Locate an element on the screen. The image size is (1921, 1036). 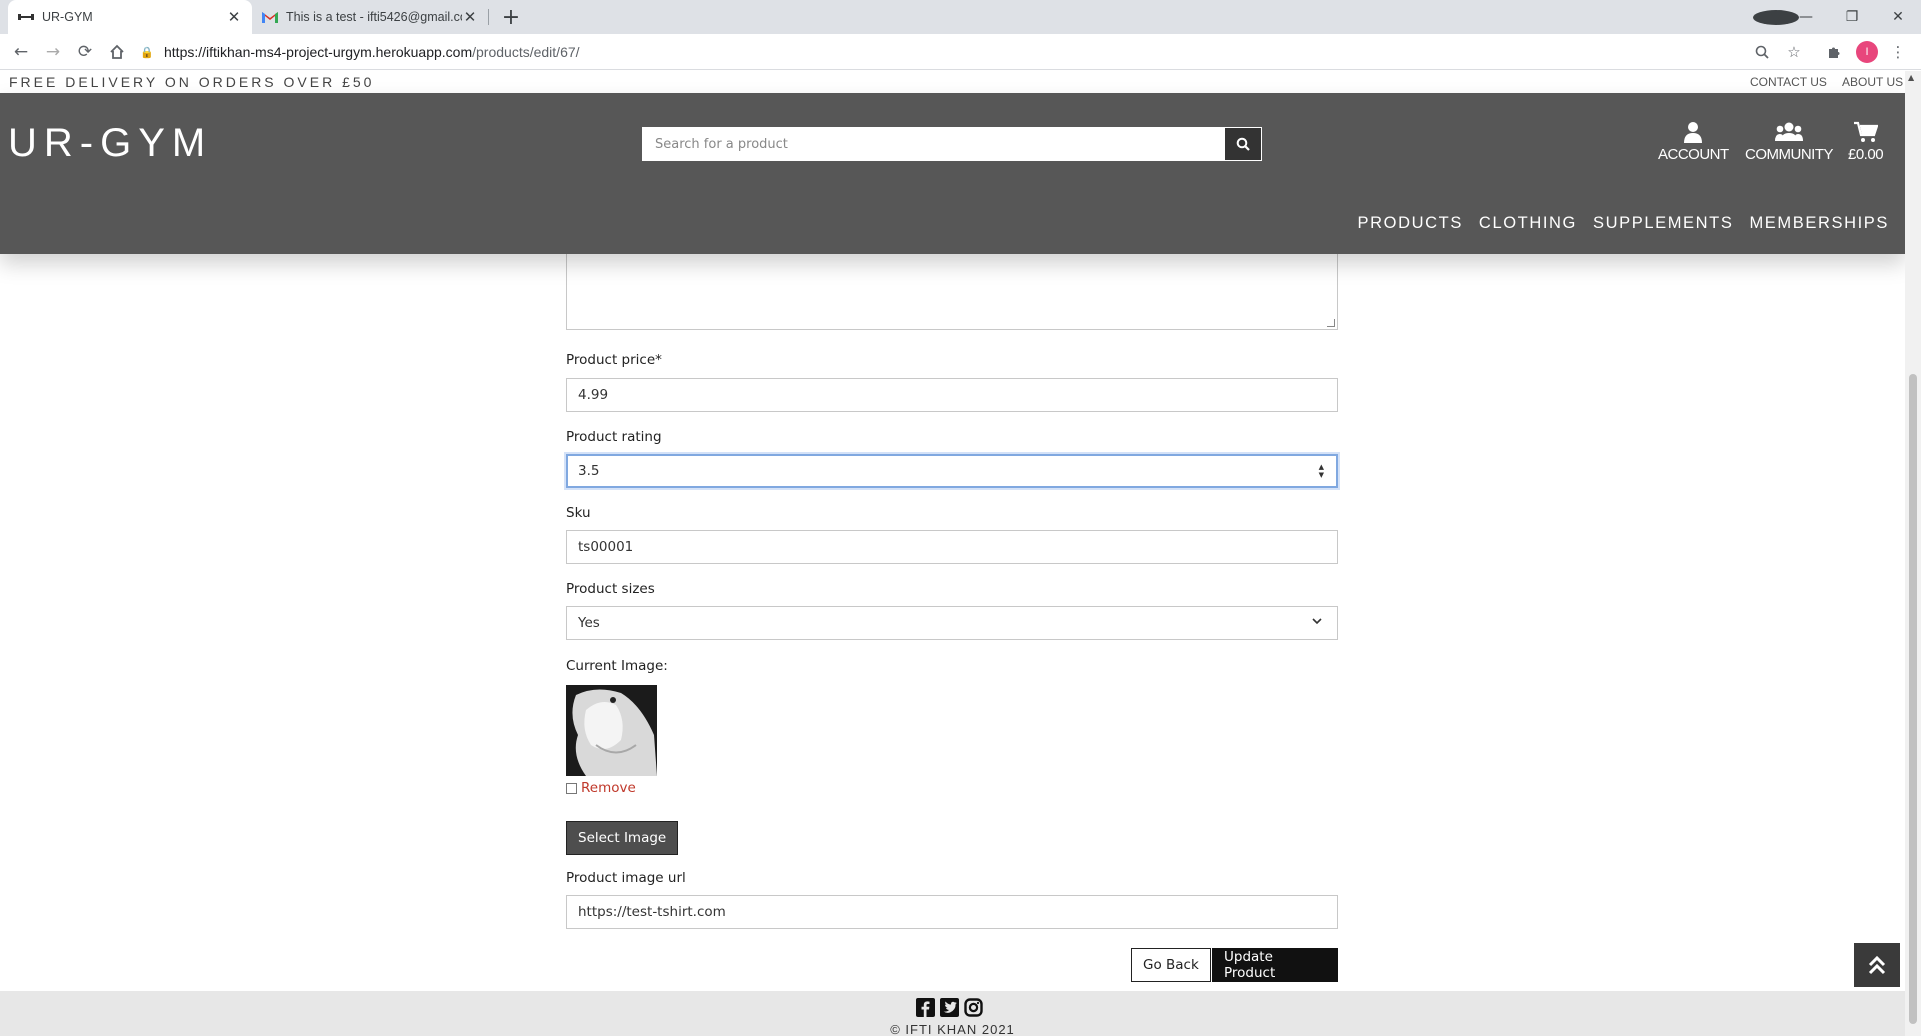
remove-label: Remove is located at coordinates (608, 788).